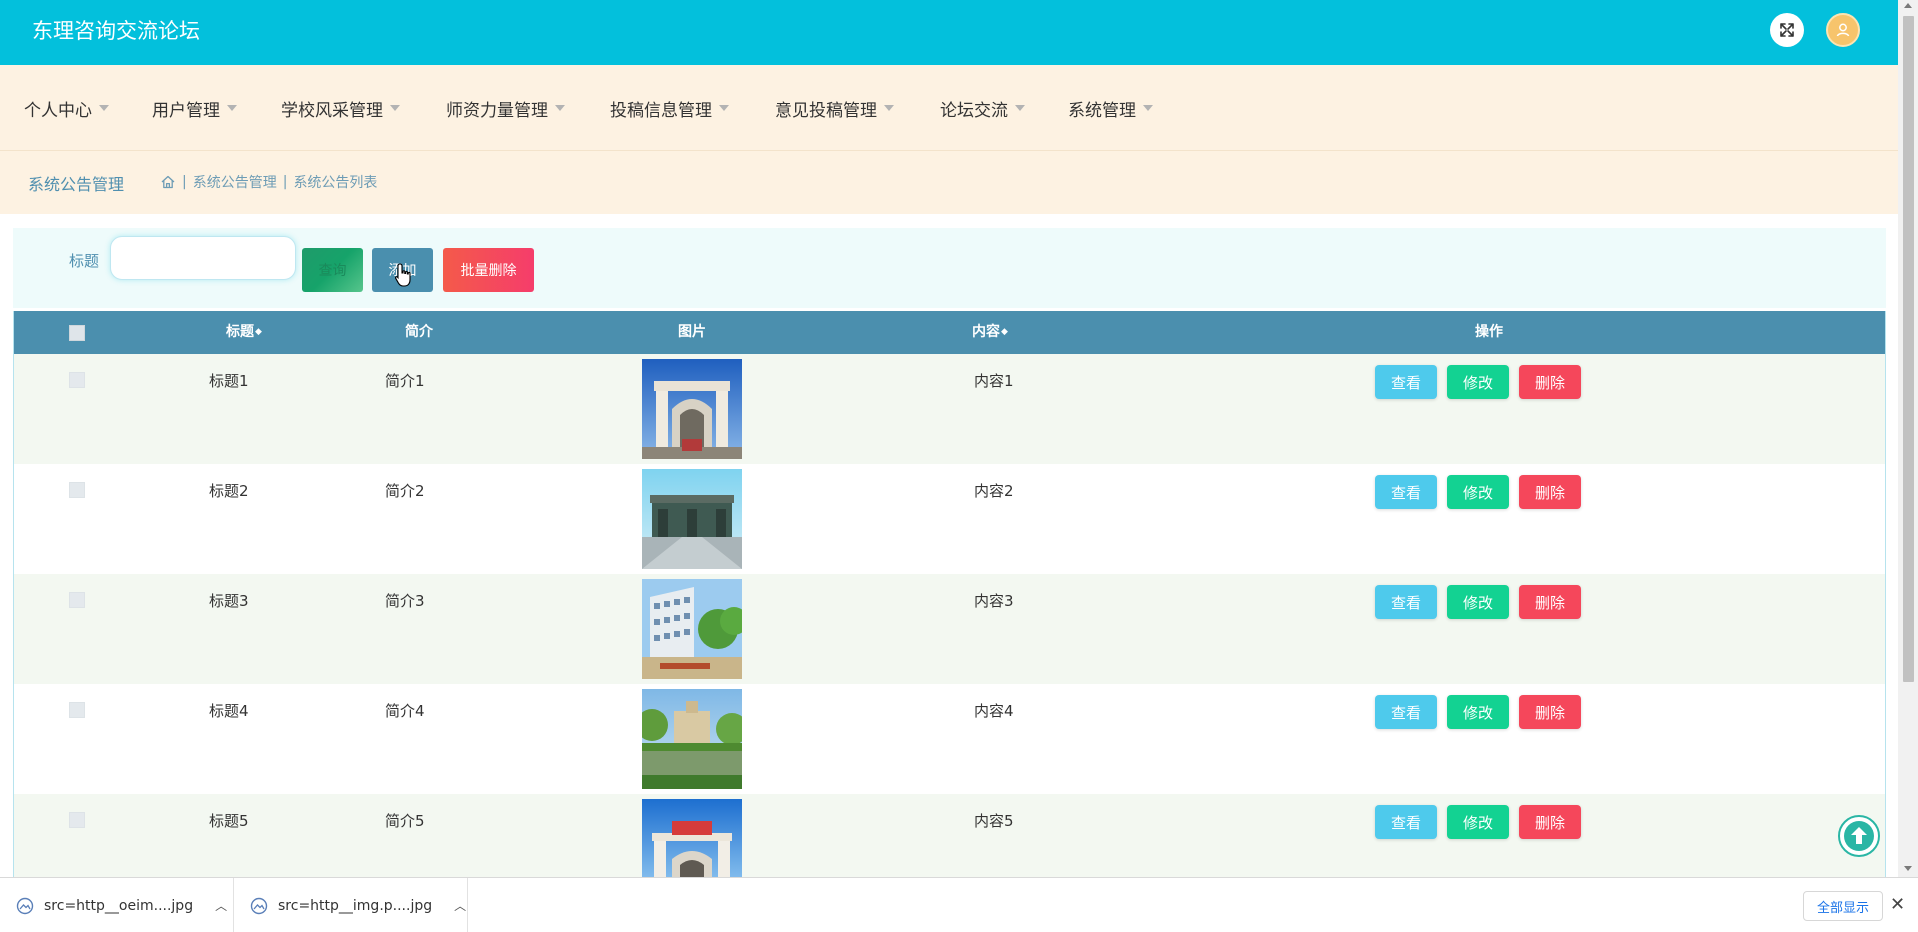 The image size is (1918, 932). Describe the element at coordinates (949, 739) in the screenshot. I see `table-row: 标题4 简介4 内容4 查看 修改 删除` at that location.